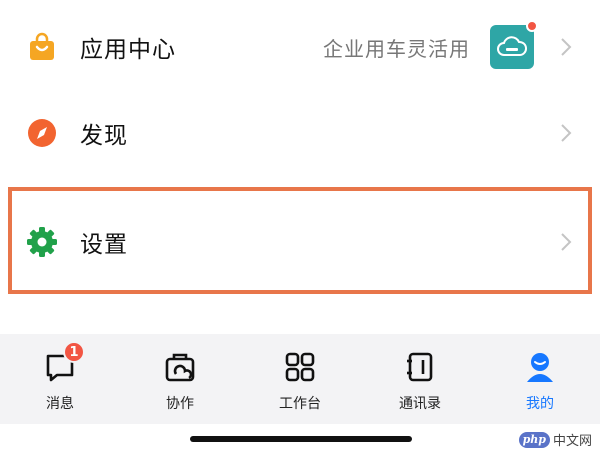 The image size is (600, 450). What do you see at coordinates (301, 439) in the screenshot?
I see `home-indicator` at bounding box center [301, 439].